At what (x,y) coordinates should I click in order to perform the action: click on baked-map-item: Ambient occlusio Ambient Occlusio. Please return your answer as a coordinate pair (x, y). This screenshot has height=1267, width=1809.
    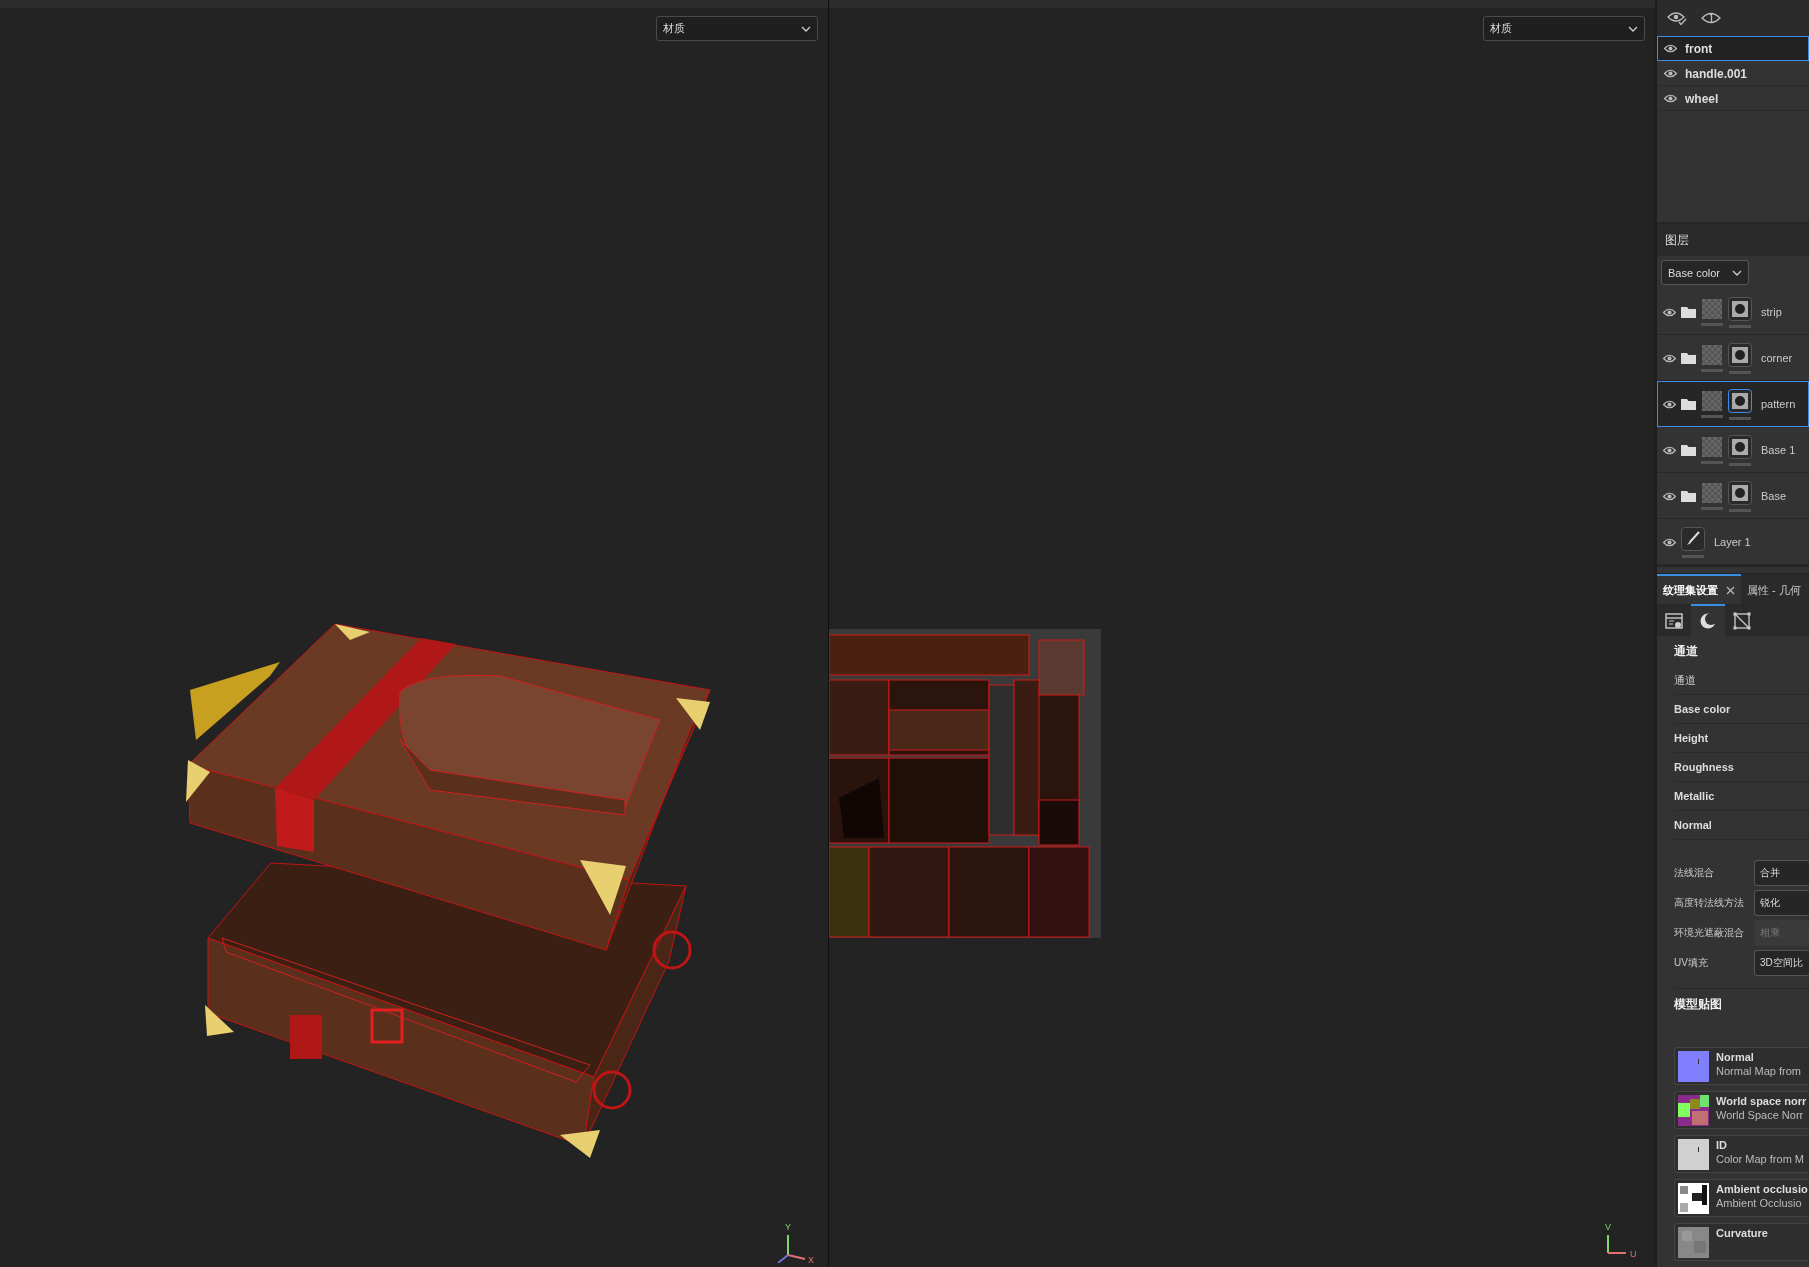
    Looking at the image, I should click on (1741, 1198).